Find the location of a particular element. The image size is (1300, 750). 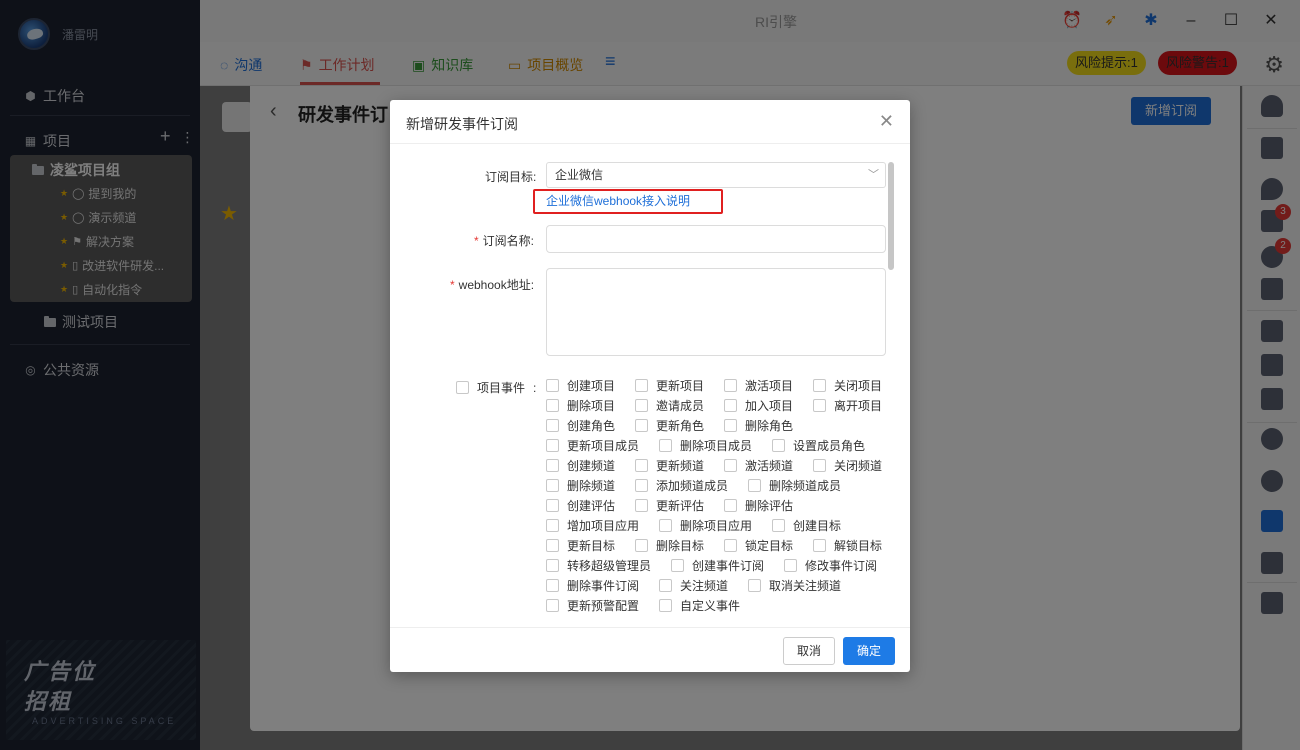

event-checkbox-item: 删除事件订阅 is located at coordinates (592, 585).